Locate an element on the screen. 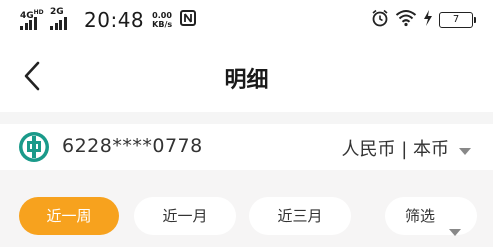  alarm-icon is located at coordinates (380, 20).